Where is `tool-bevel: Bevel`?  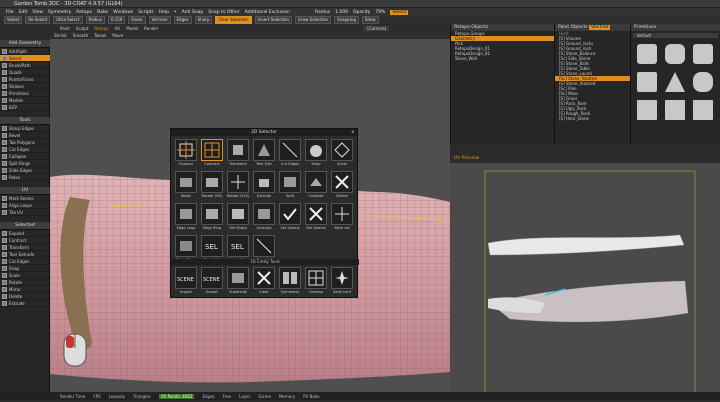
tool-bevel: Bevel is located at coordinates (25, 135).